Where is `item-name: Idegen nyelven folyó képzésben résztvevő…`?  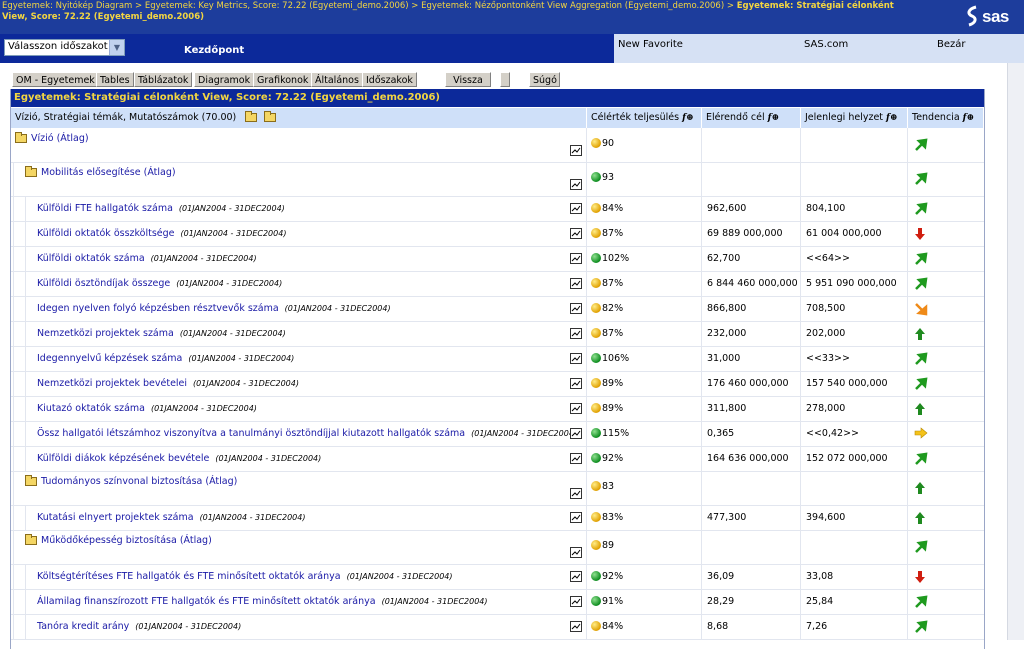
item-name: Idegen nyelven folyó képzésben résztvevő… is located at coordinates (214, 308).